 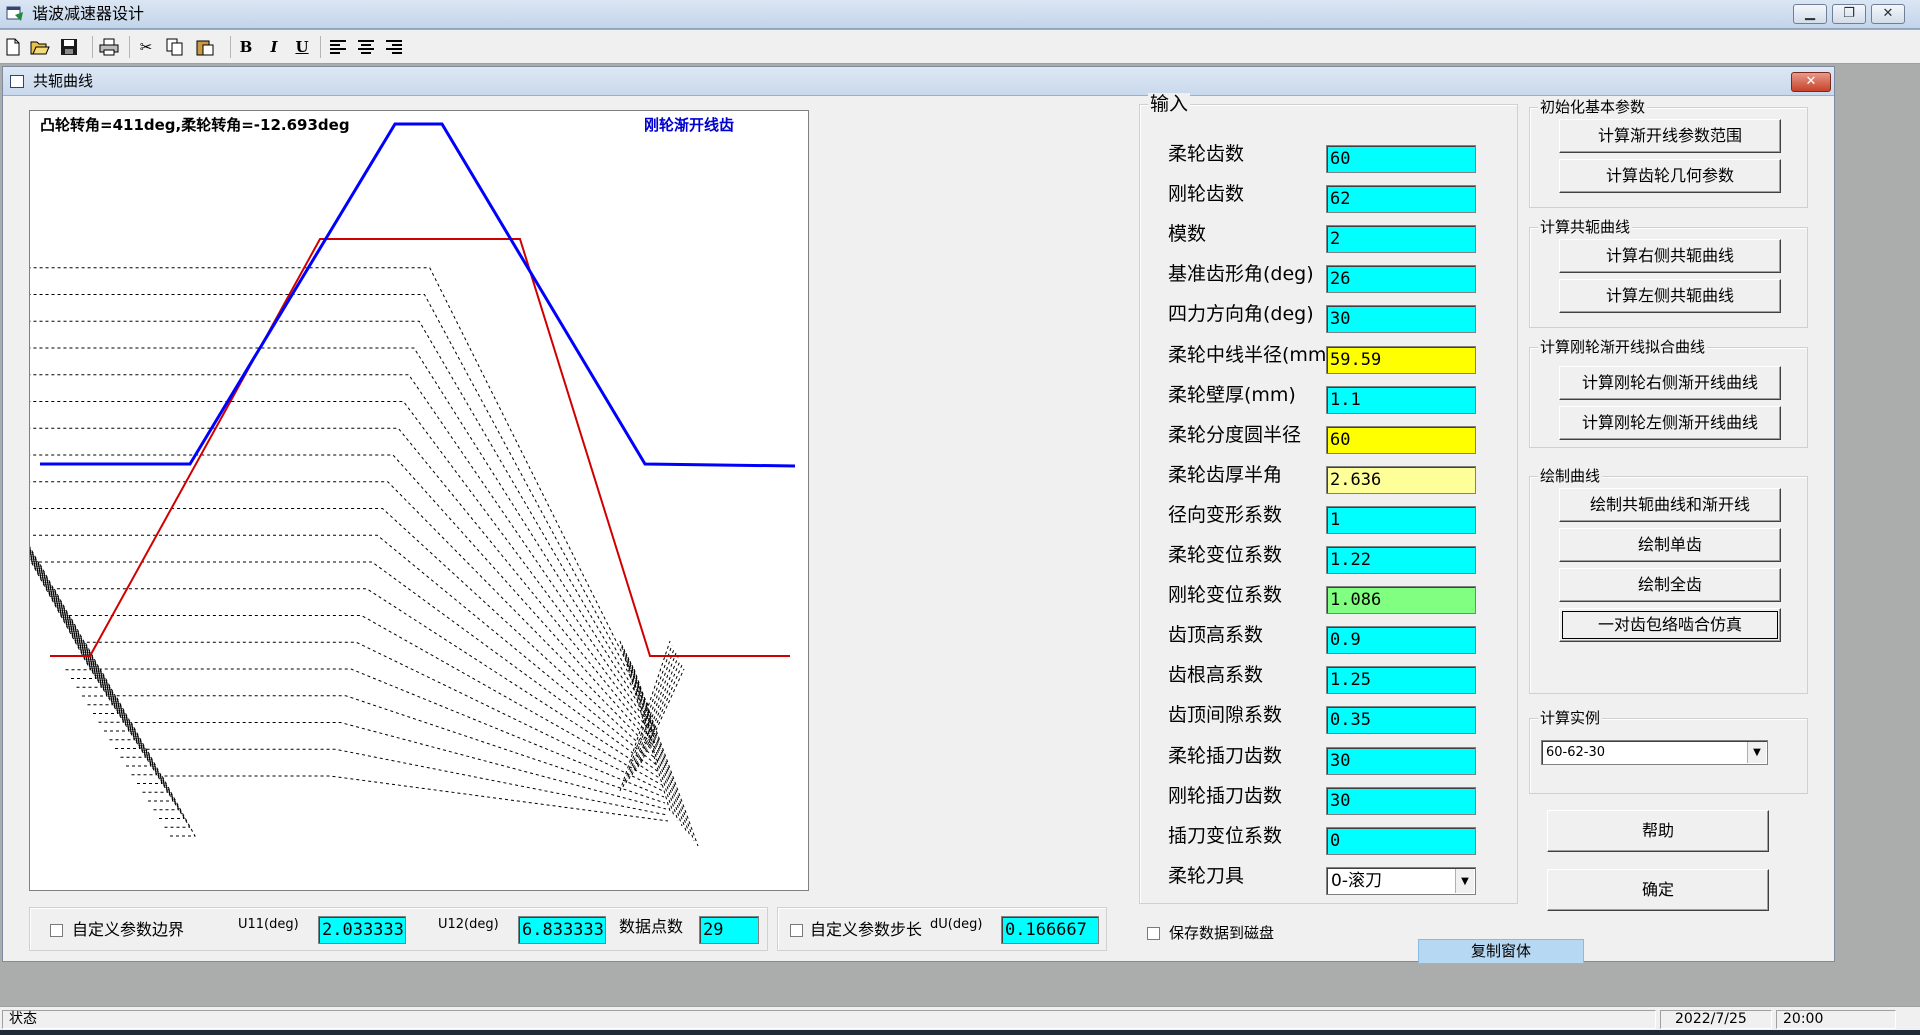 I want to click on param-input: 2.636, so click(x=1401, y=480).